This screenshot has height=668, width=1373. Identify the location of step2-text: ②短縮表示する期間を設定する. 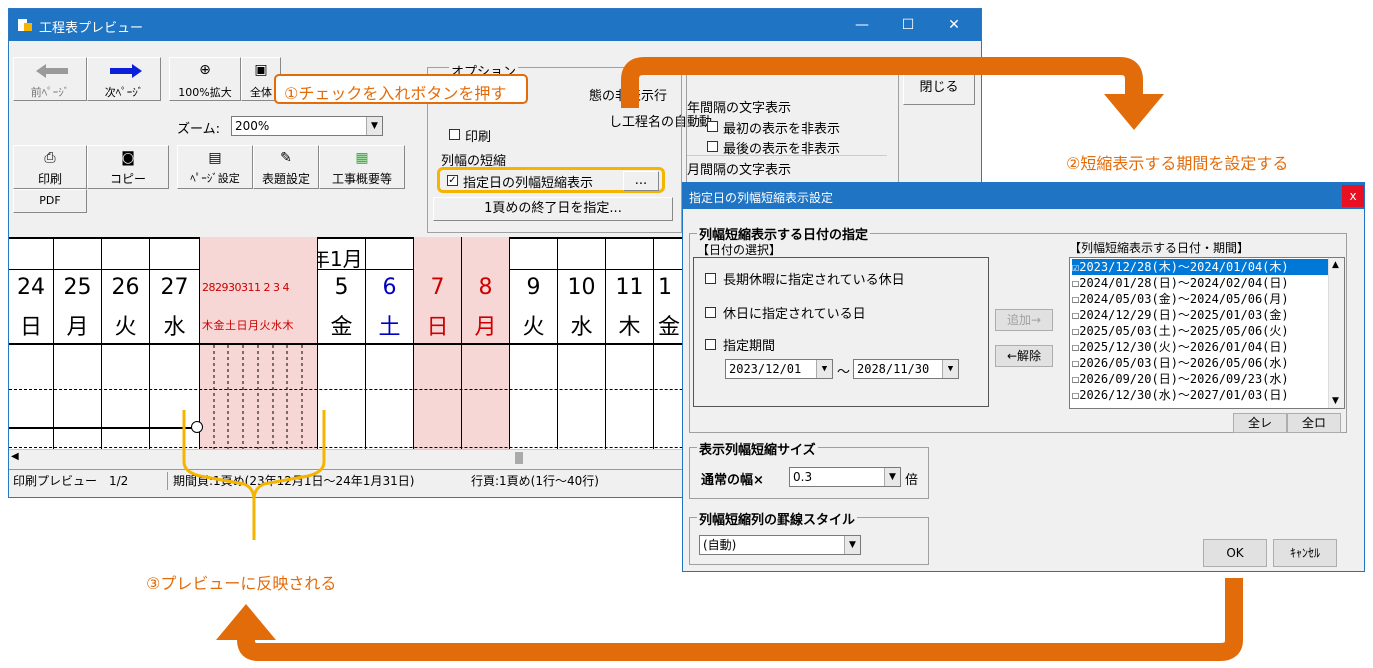
(1177, 163).